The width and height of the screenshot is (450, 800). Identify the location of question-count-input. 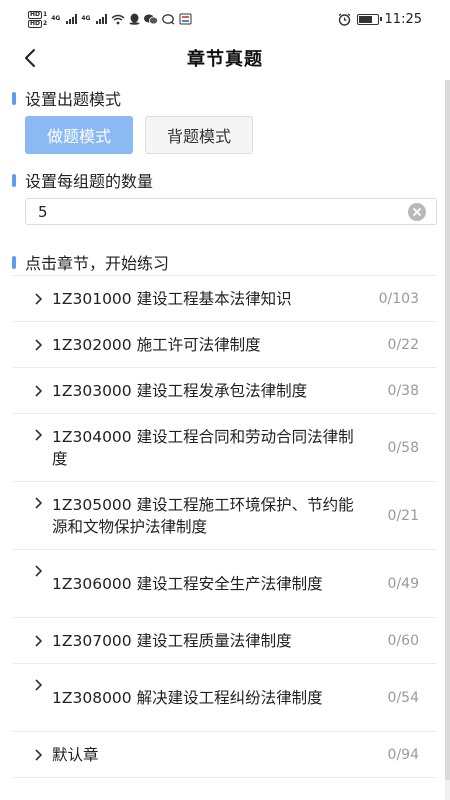
(208, 211).